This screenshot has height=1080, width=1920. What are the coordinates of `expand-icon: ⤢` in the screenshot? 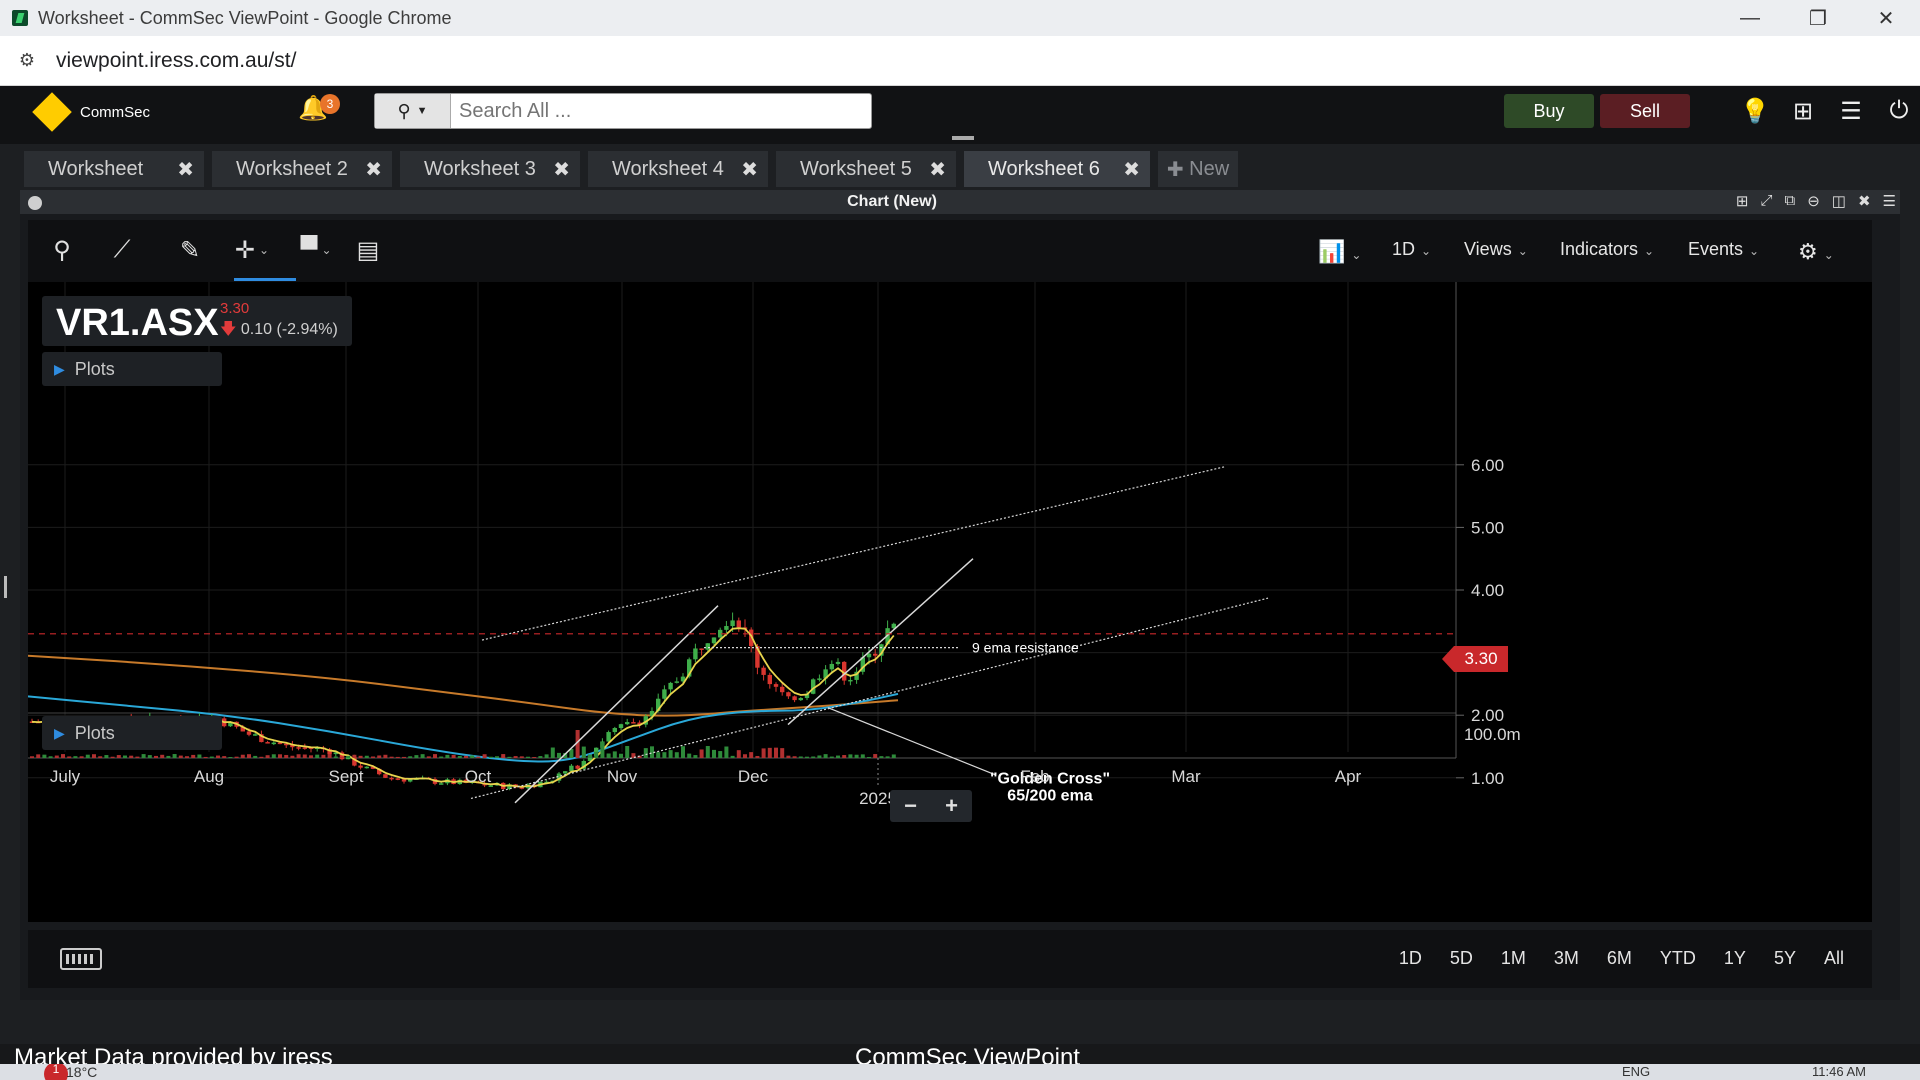 It's located at (1766, 201).